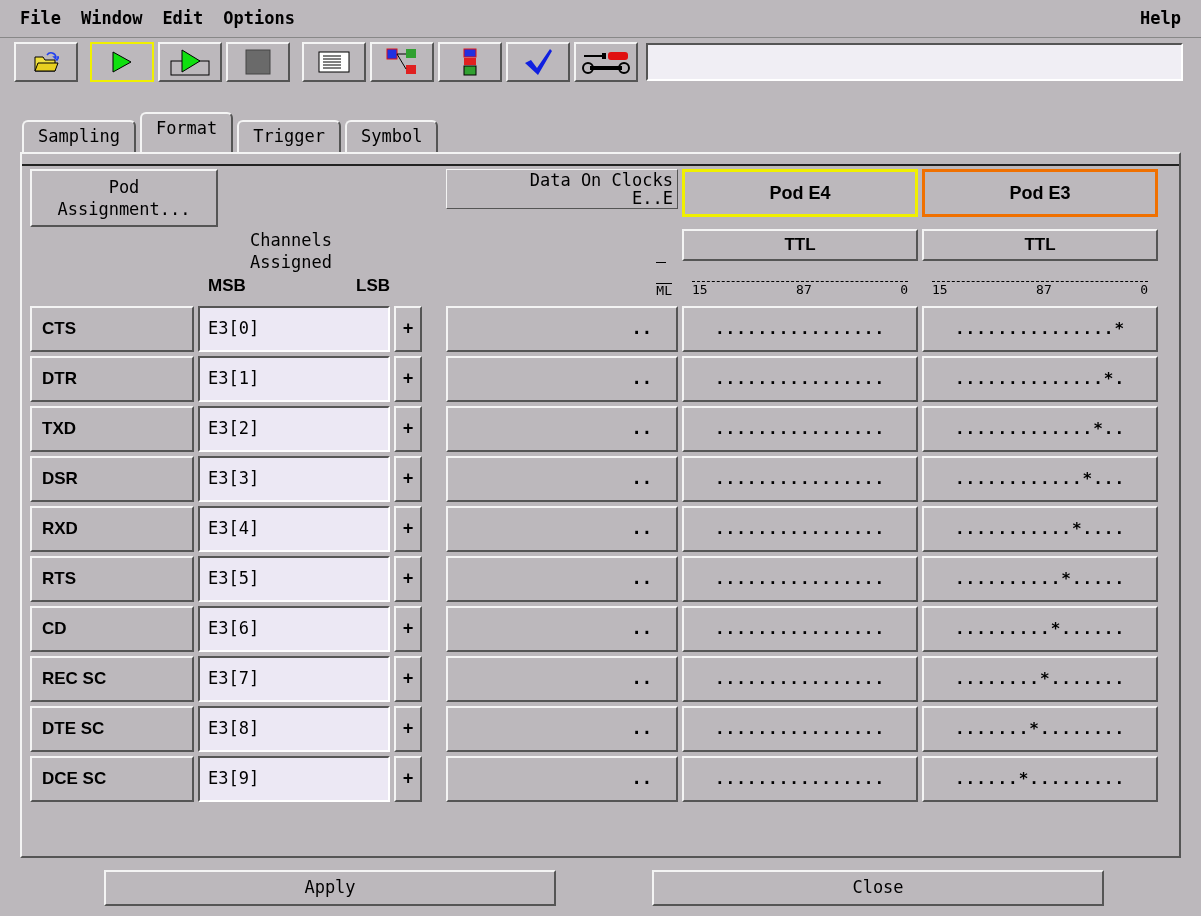  What do you see at coordinates (294, 629) in the screenshot?
I see `channel-field: E3[6]` at bounding box center [294, 629].